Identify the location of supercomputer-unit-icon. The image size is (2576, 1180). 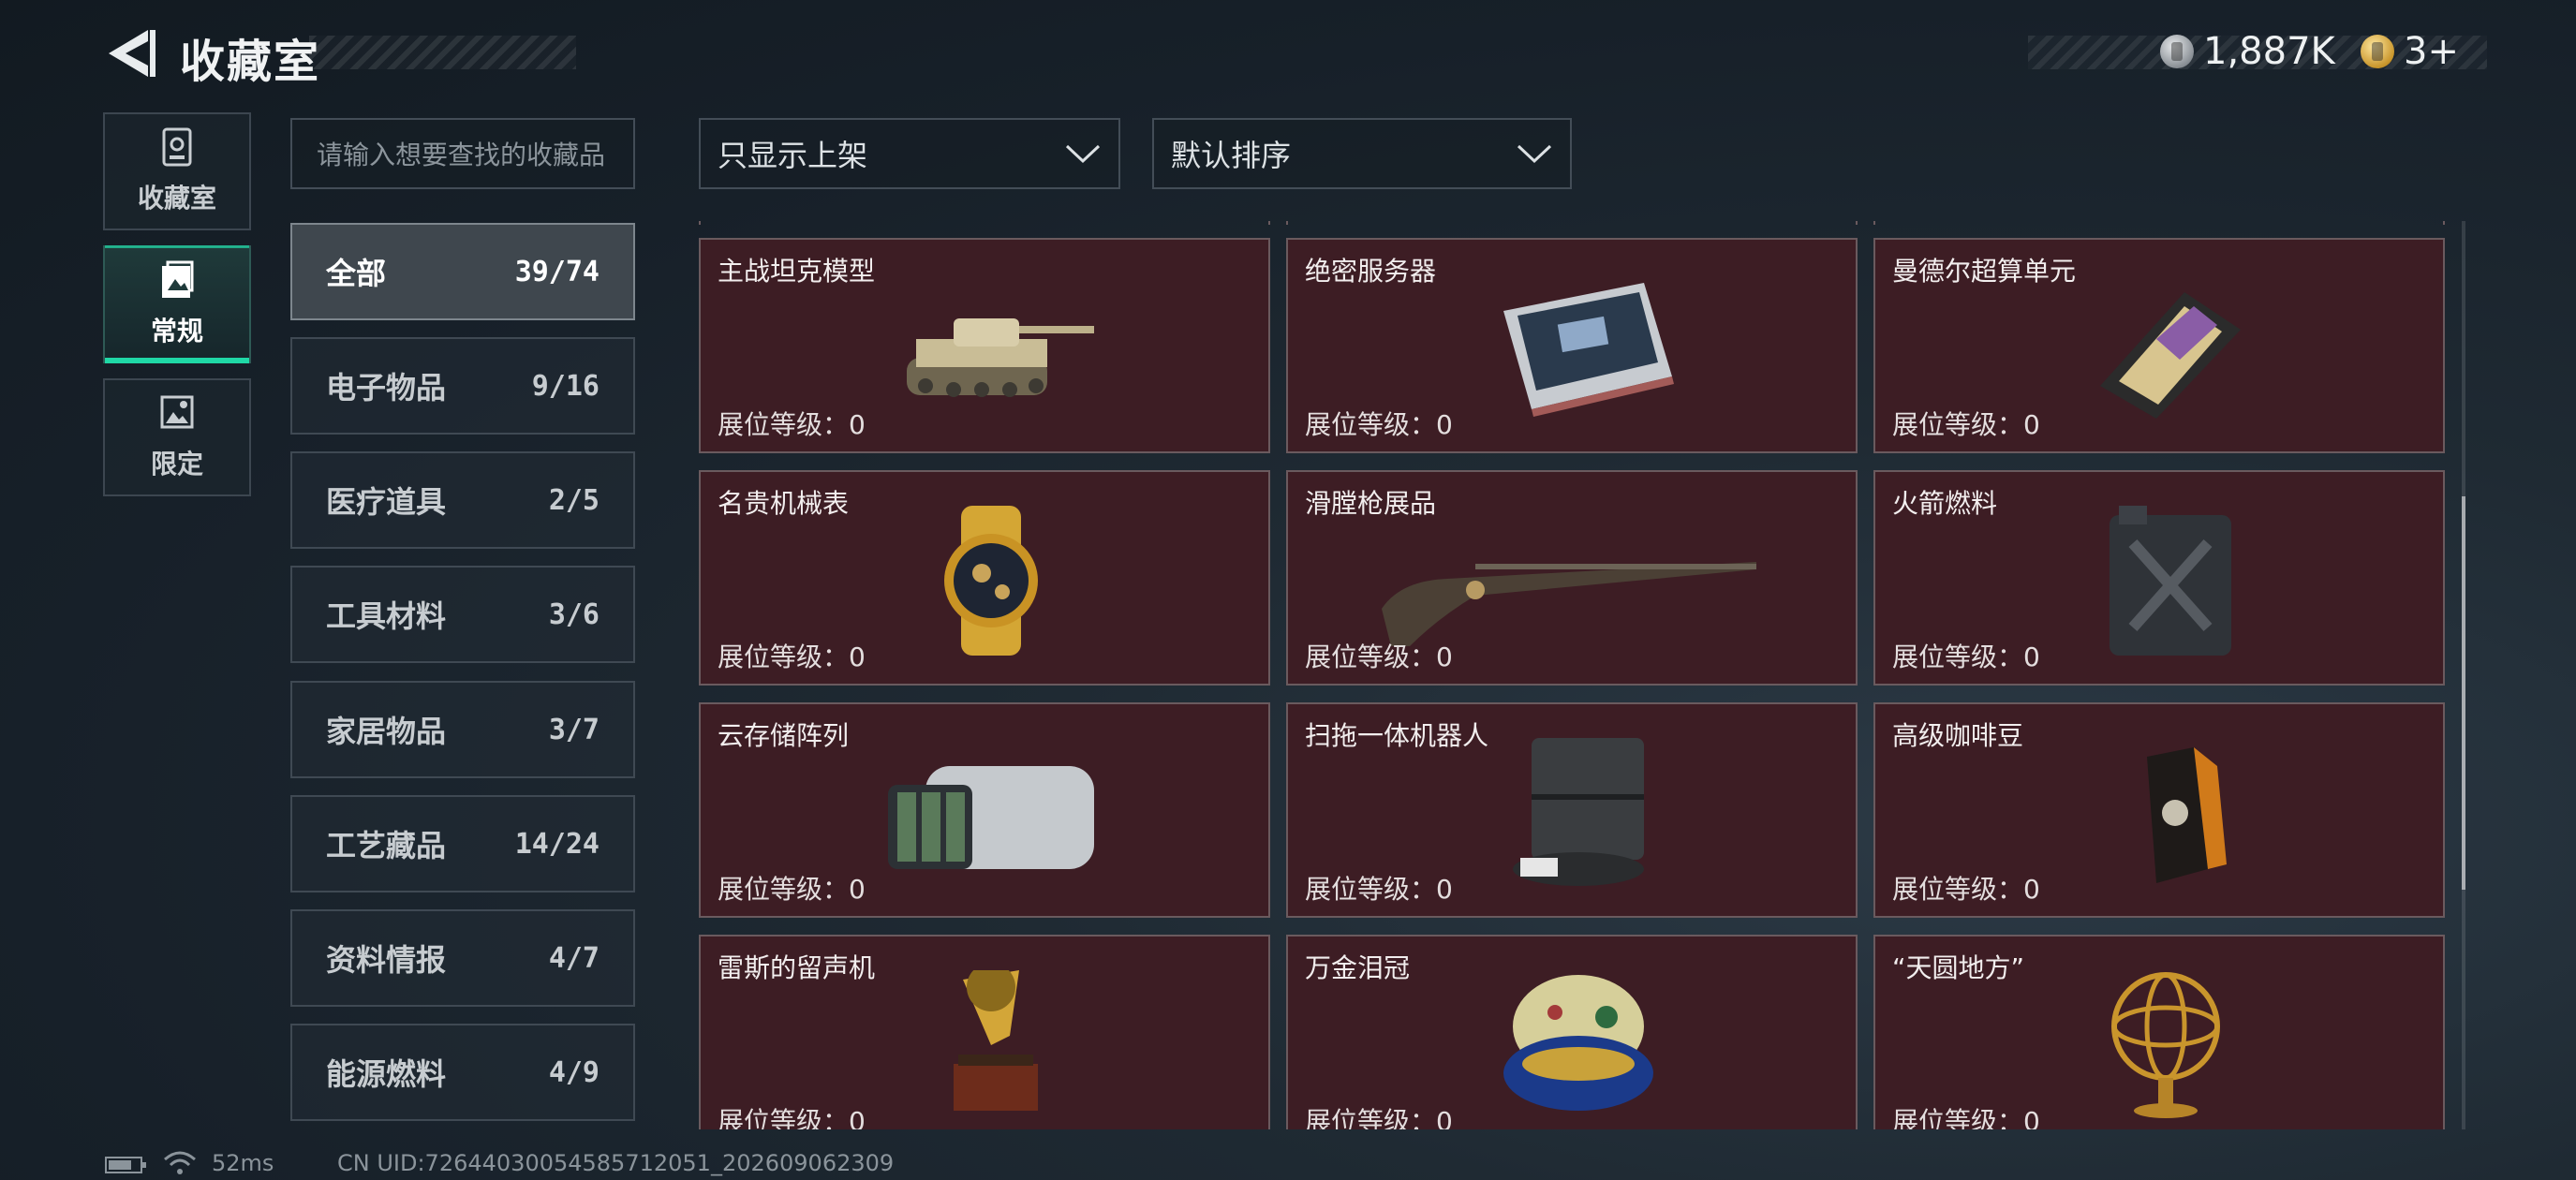
(2165, 348).